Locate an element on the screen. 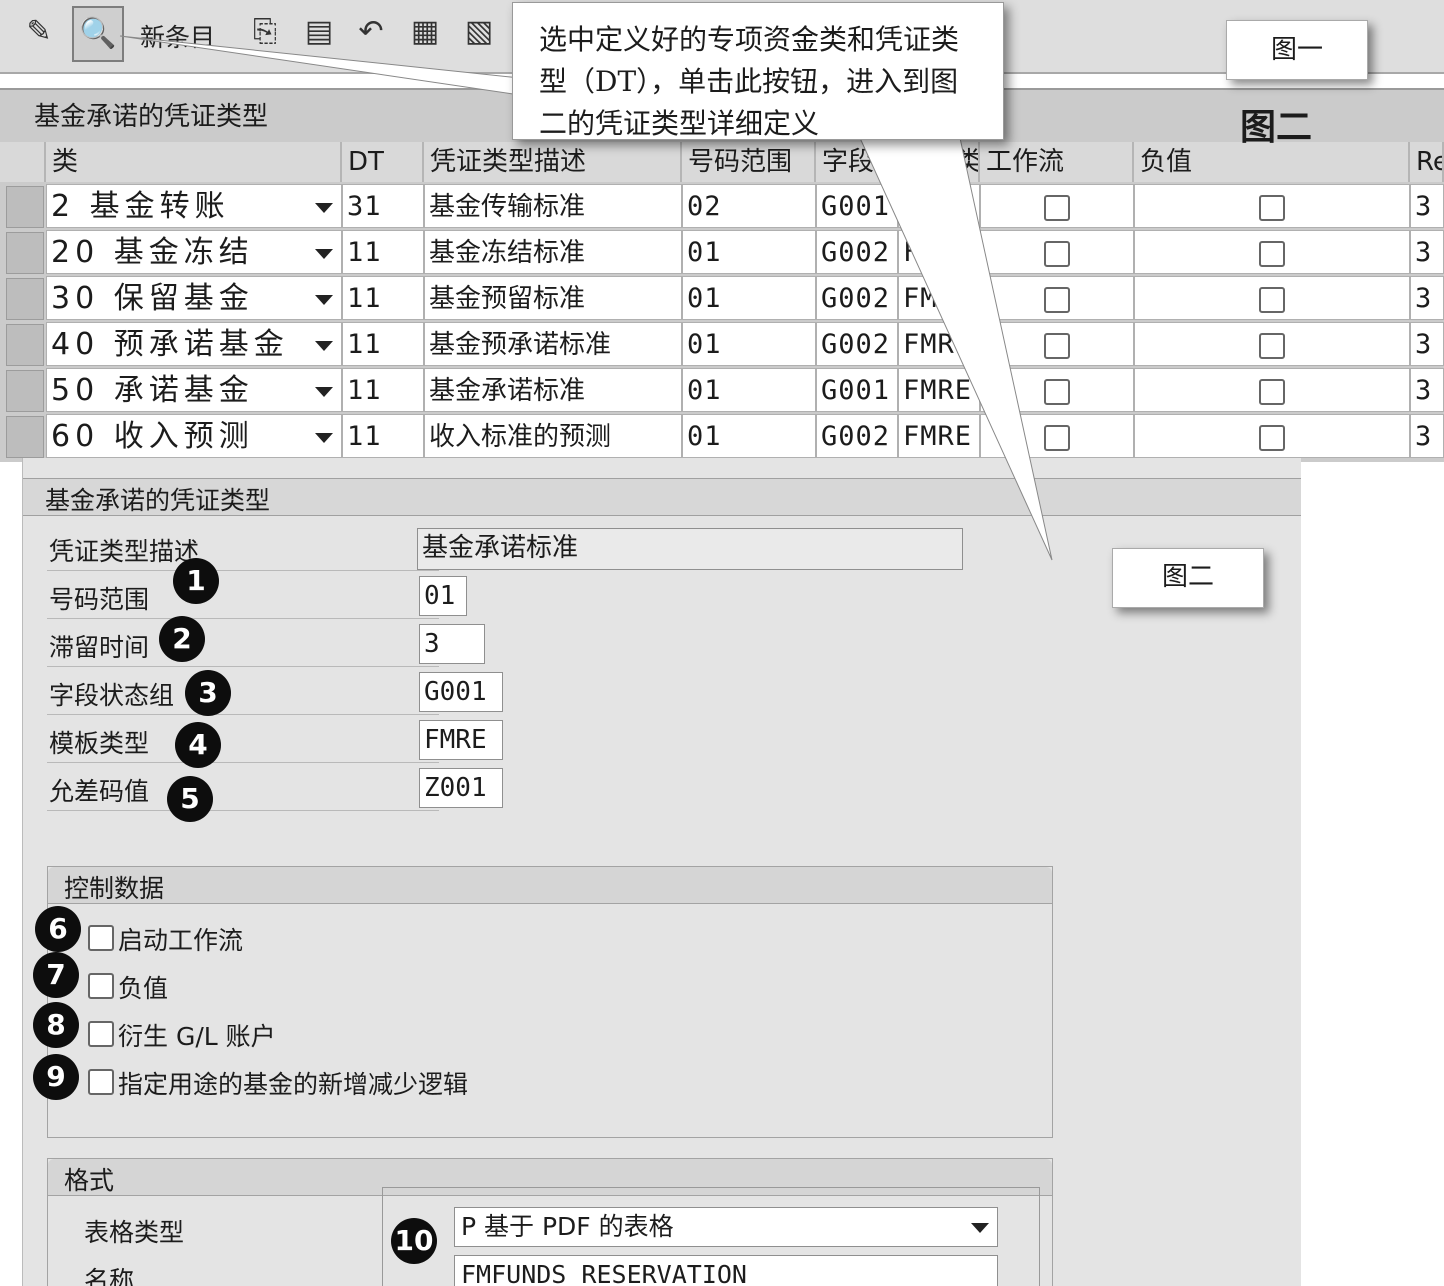 Image resolution: width=1444 pixels, height=1286 pixels. template-type-label: 模板类型 is located at coordinates (99, 743).